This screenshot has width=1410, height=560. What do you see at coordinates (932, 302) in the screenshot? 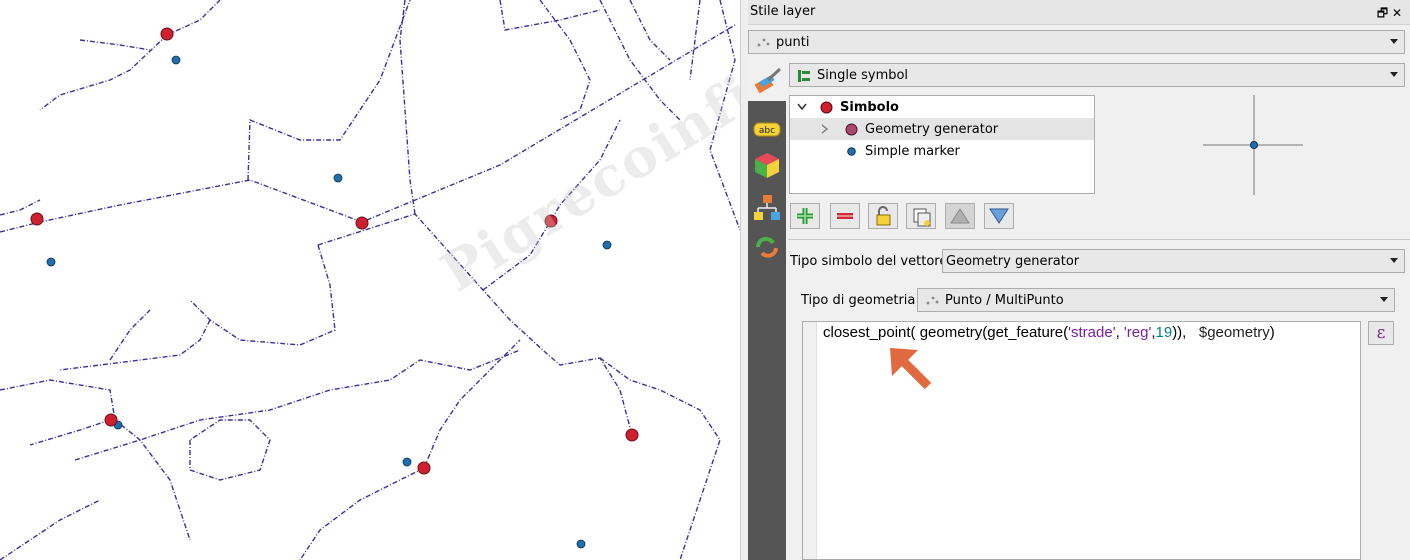
I see `point-geometry-icon` at bounding box center [932, 302].